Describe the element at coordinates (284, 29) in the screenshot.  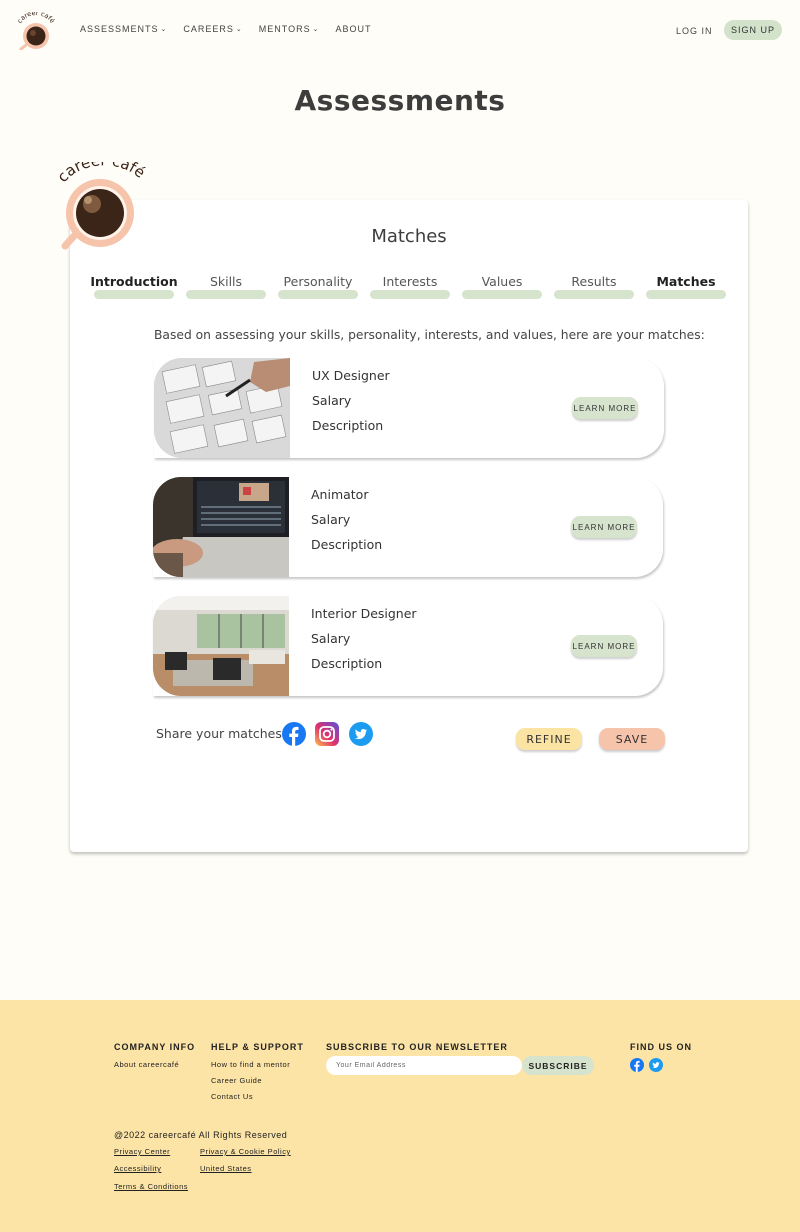
I see `nav-label: MENTORS` at that location.